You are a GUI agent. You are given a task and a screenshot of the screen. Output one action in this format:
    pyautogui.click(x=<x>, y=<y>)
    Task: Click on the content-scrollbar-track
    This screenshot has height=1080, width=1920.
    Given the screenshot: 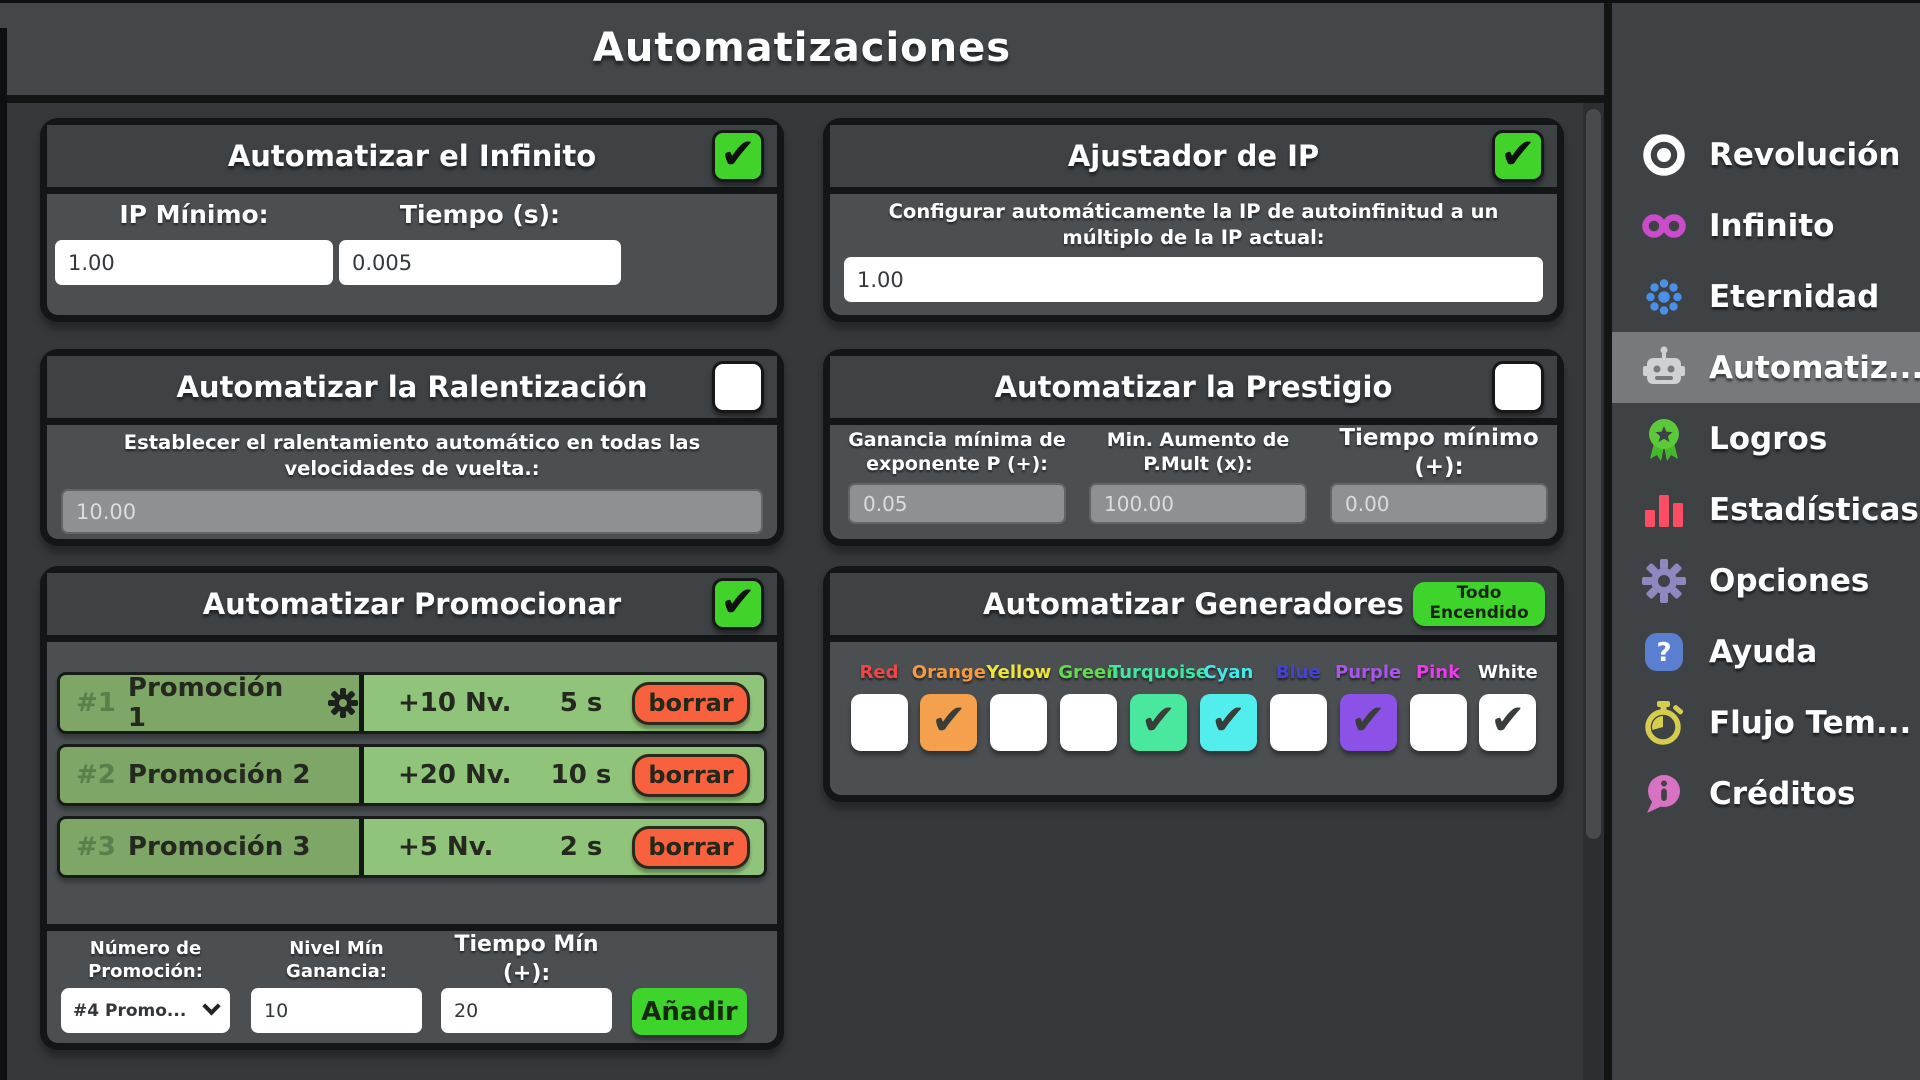 What is the action you would take?
    pyautogui.click(x=1593, y=591)
    